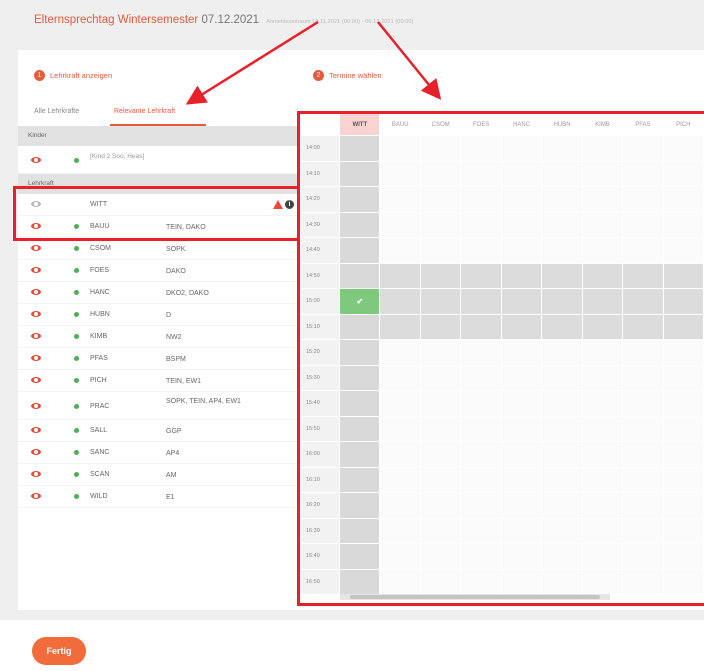 The height and width of the screenshot is (671, 704). What do you see at coordinates (81, 75) in the screenshot?
I see `step-1-label: Lehrkraft anzeigen` at bounding box center [81, 75].